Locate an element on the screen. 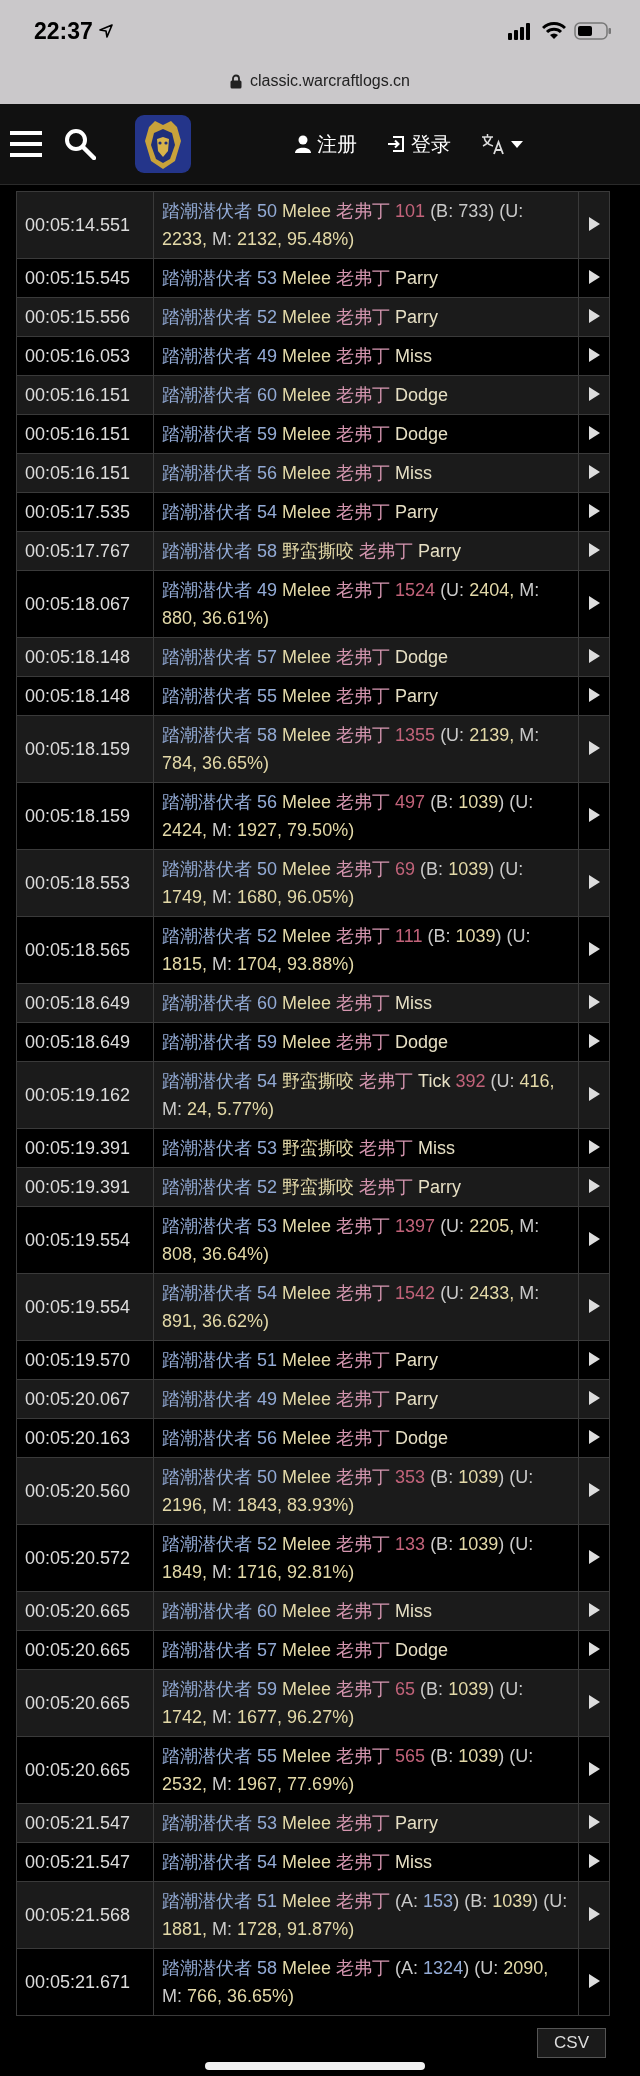 The width and height of the screenshot is (640, 2076). translate-icon is located at coordinates (493, 144).